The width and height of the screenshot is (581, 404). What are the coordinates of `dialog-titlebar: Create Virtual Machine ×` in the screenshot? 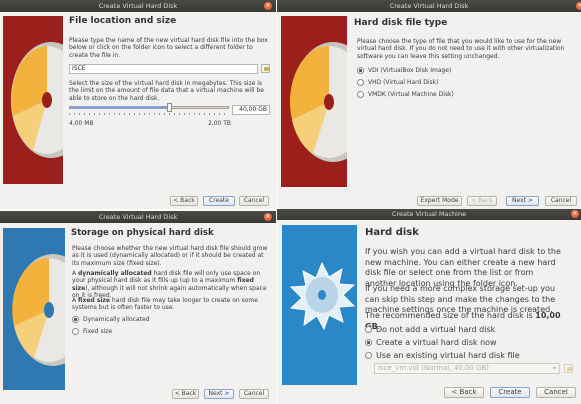 It's located at (429, 214).